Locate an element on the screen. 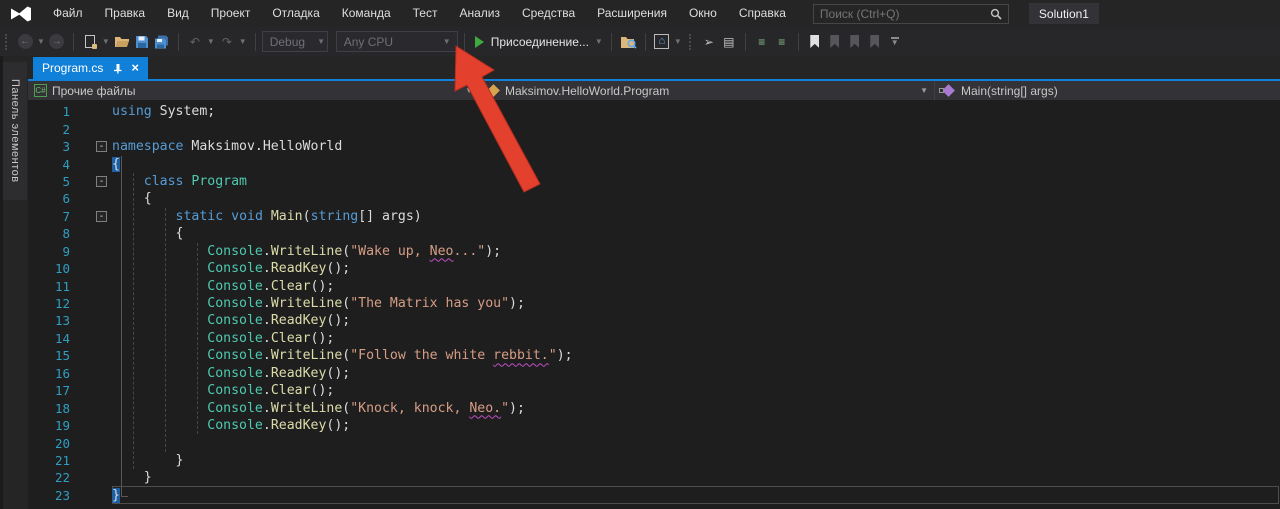 The image size is (1280, 509). code-line: 7 - static void Main(string[] args) is located at coordinates (654, 216).